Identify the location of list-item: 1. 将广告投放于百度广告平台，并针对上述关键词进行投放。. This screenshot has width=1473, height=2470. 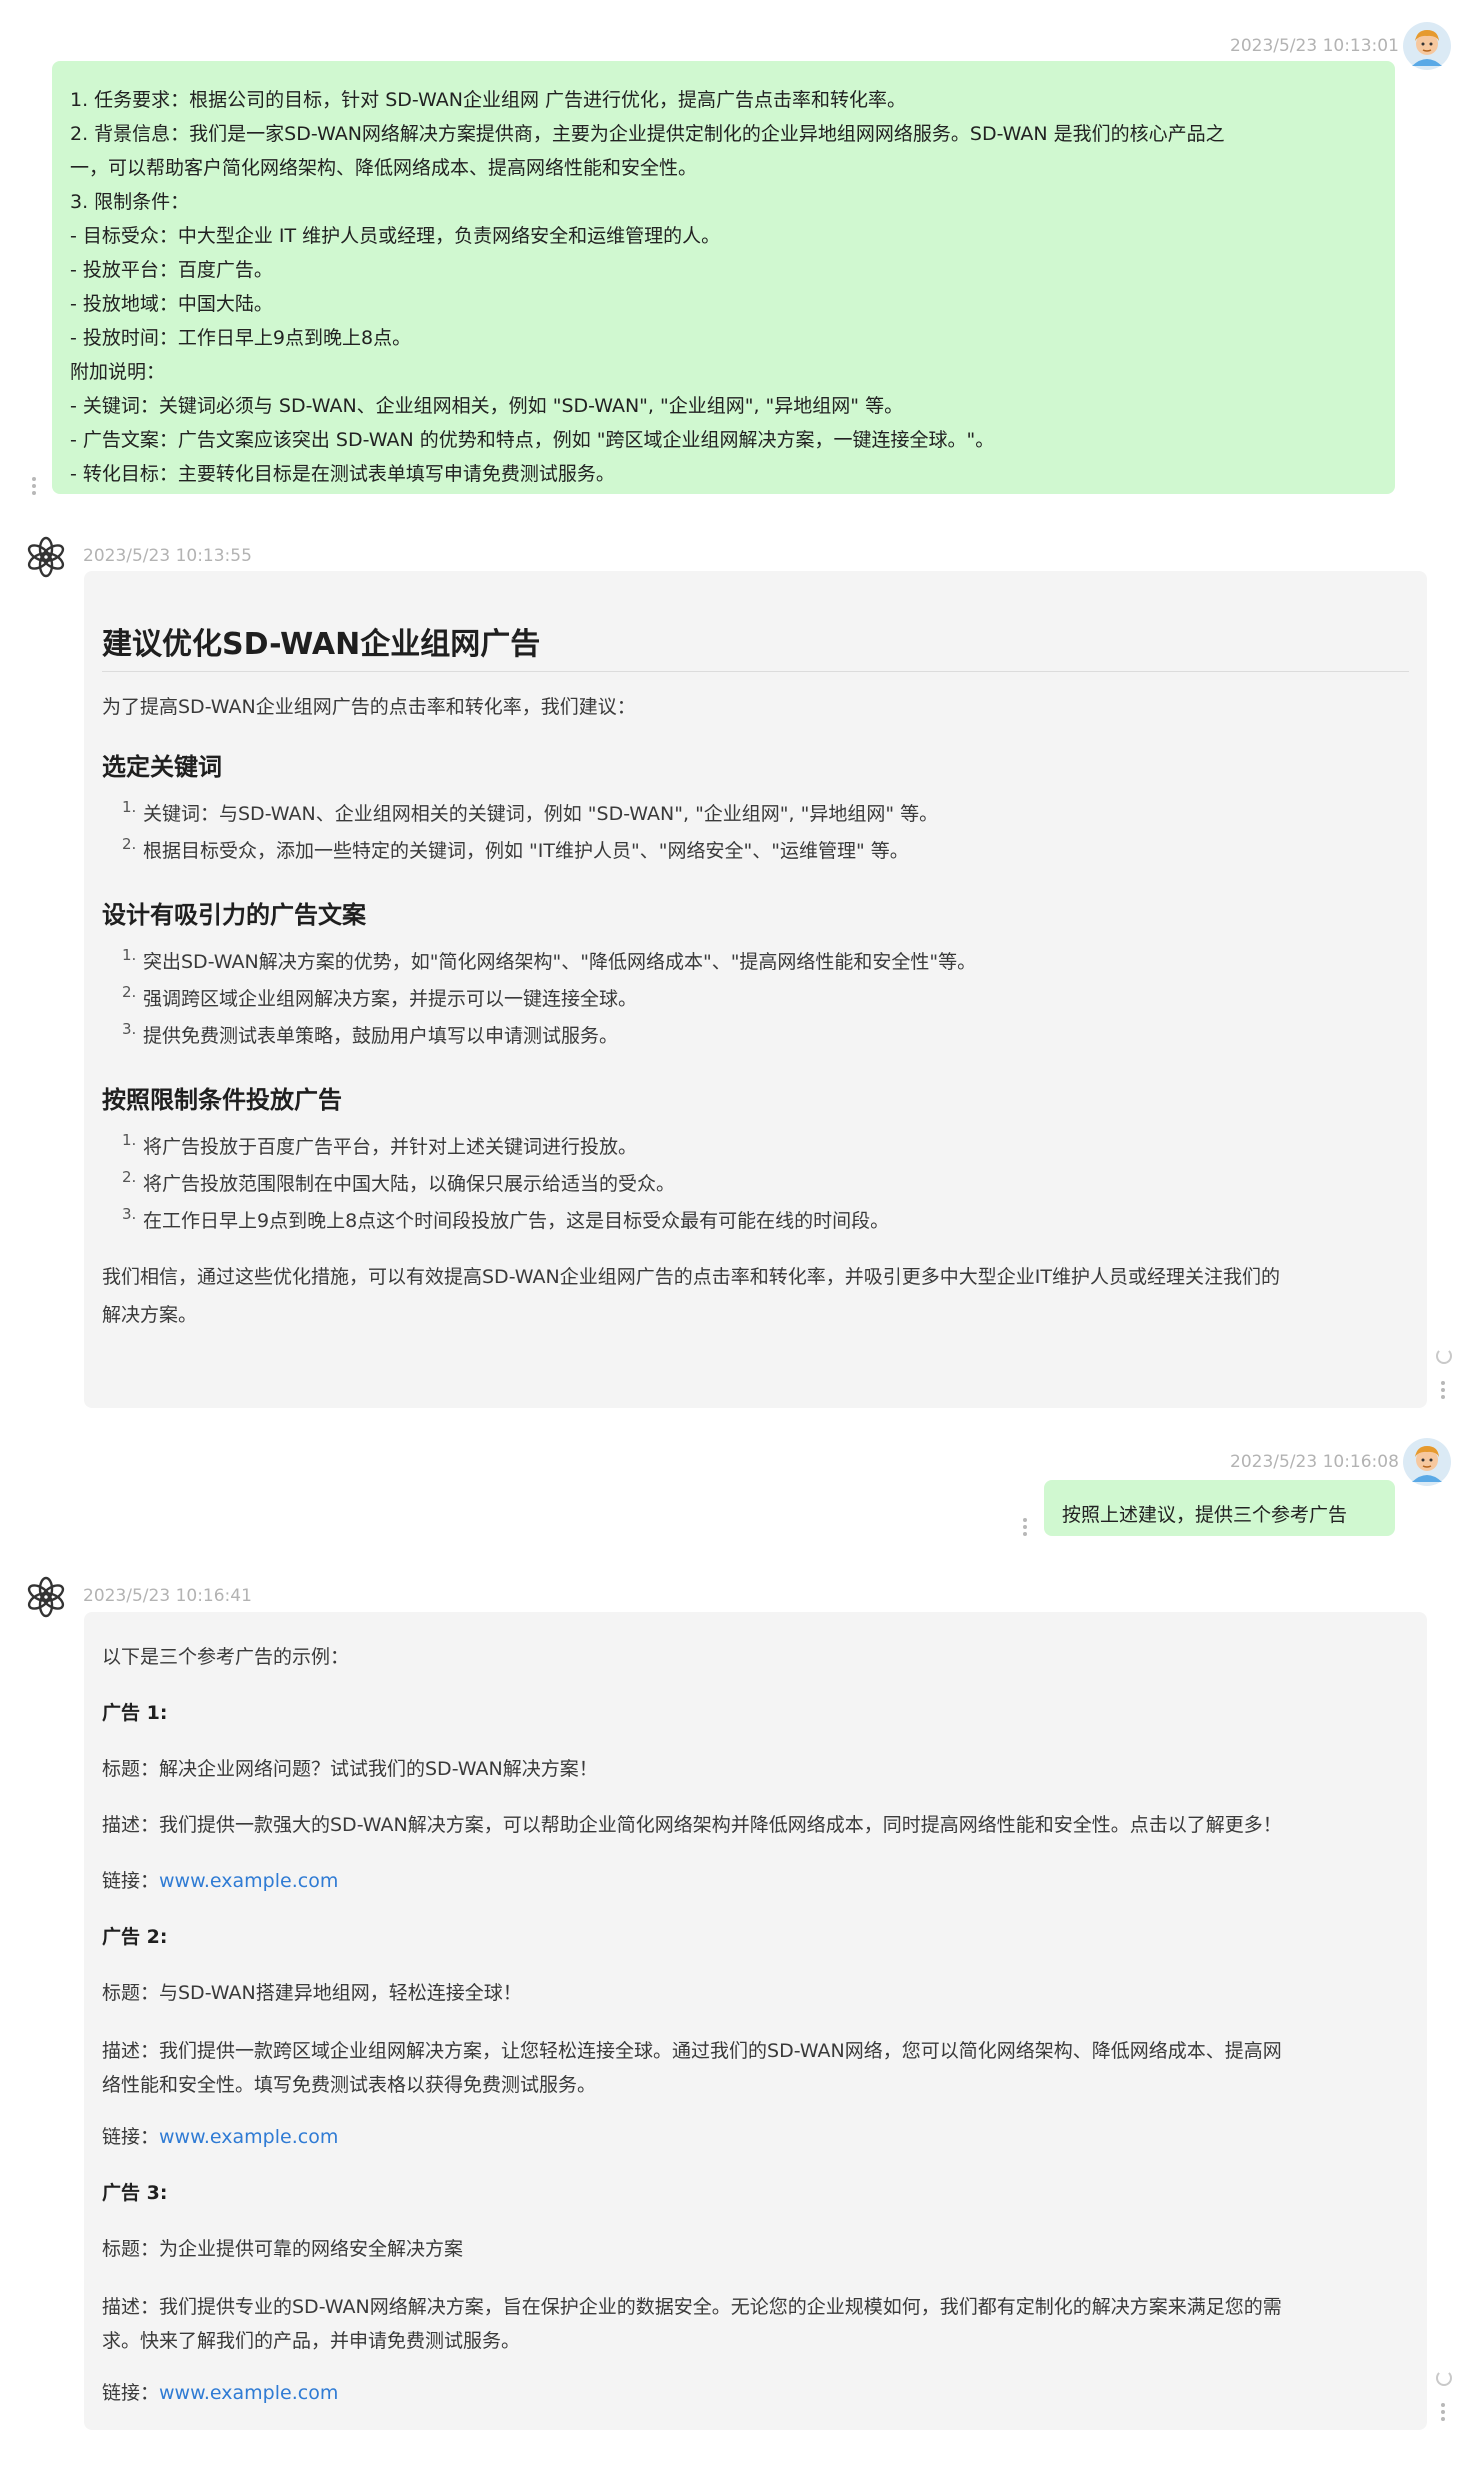
(380, 1144).